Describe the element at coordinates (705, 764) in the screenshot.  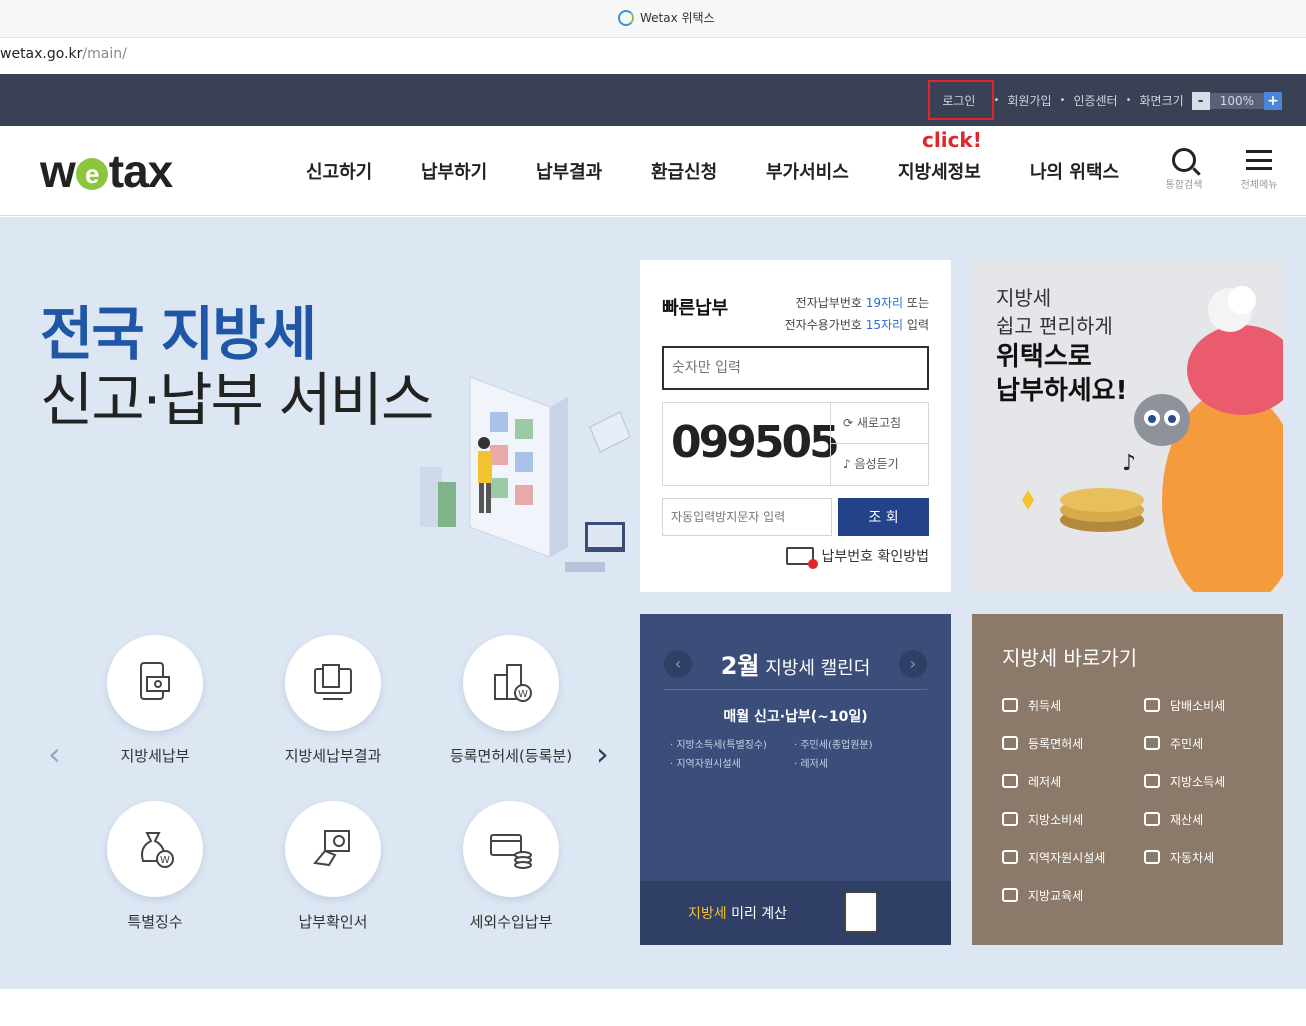
I see `list-item: · 지역자원시설세` at that location.